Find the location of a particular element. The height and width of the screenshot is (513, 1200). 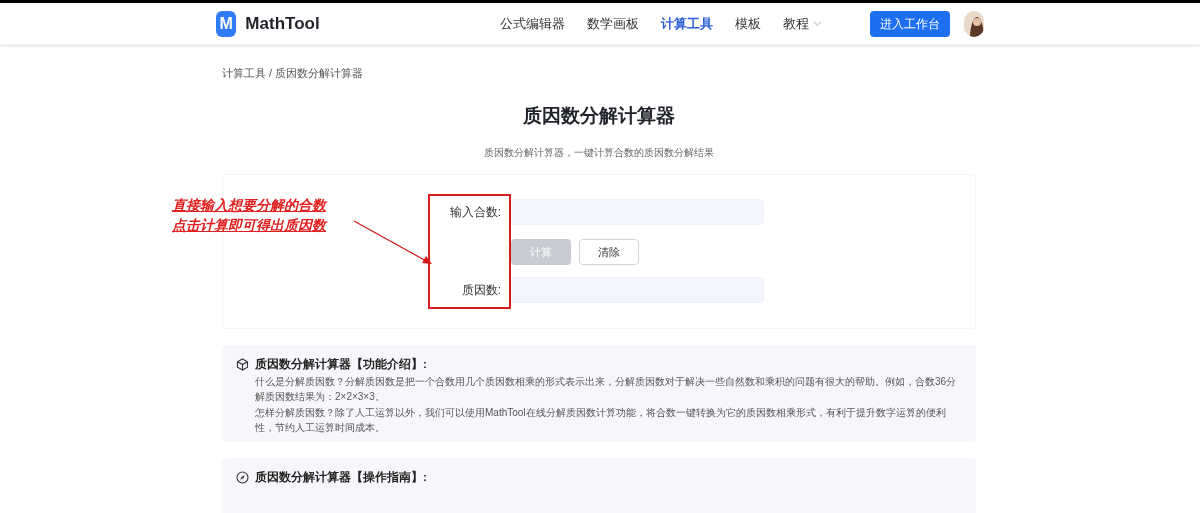

field-label: 质因数: is located at coordinates (481, 290).